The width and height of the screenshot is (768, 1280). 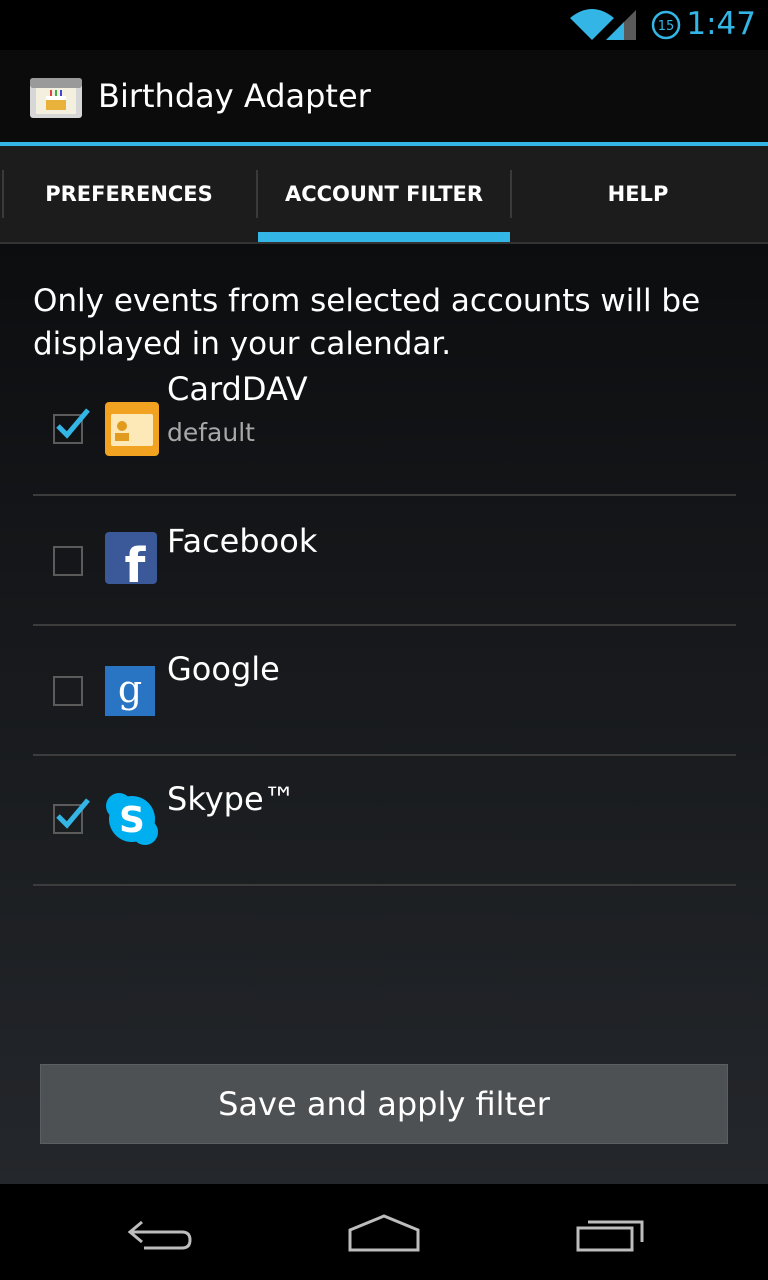 What do you see at coordinates (132, 429) in the screenshot?
I see `carddav-icon` at bounding box center [132, 429].